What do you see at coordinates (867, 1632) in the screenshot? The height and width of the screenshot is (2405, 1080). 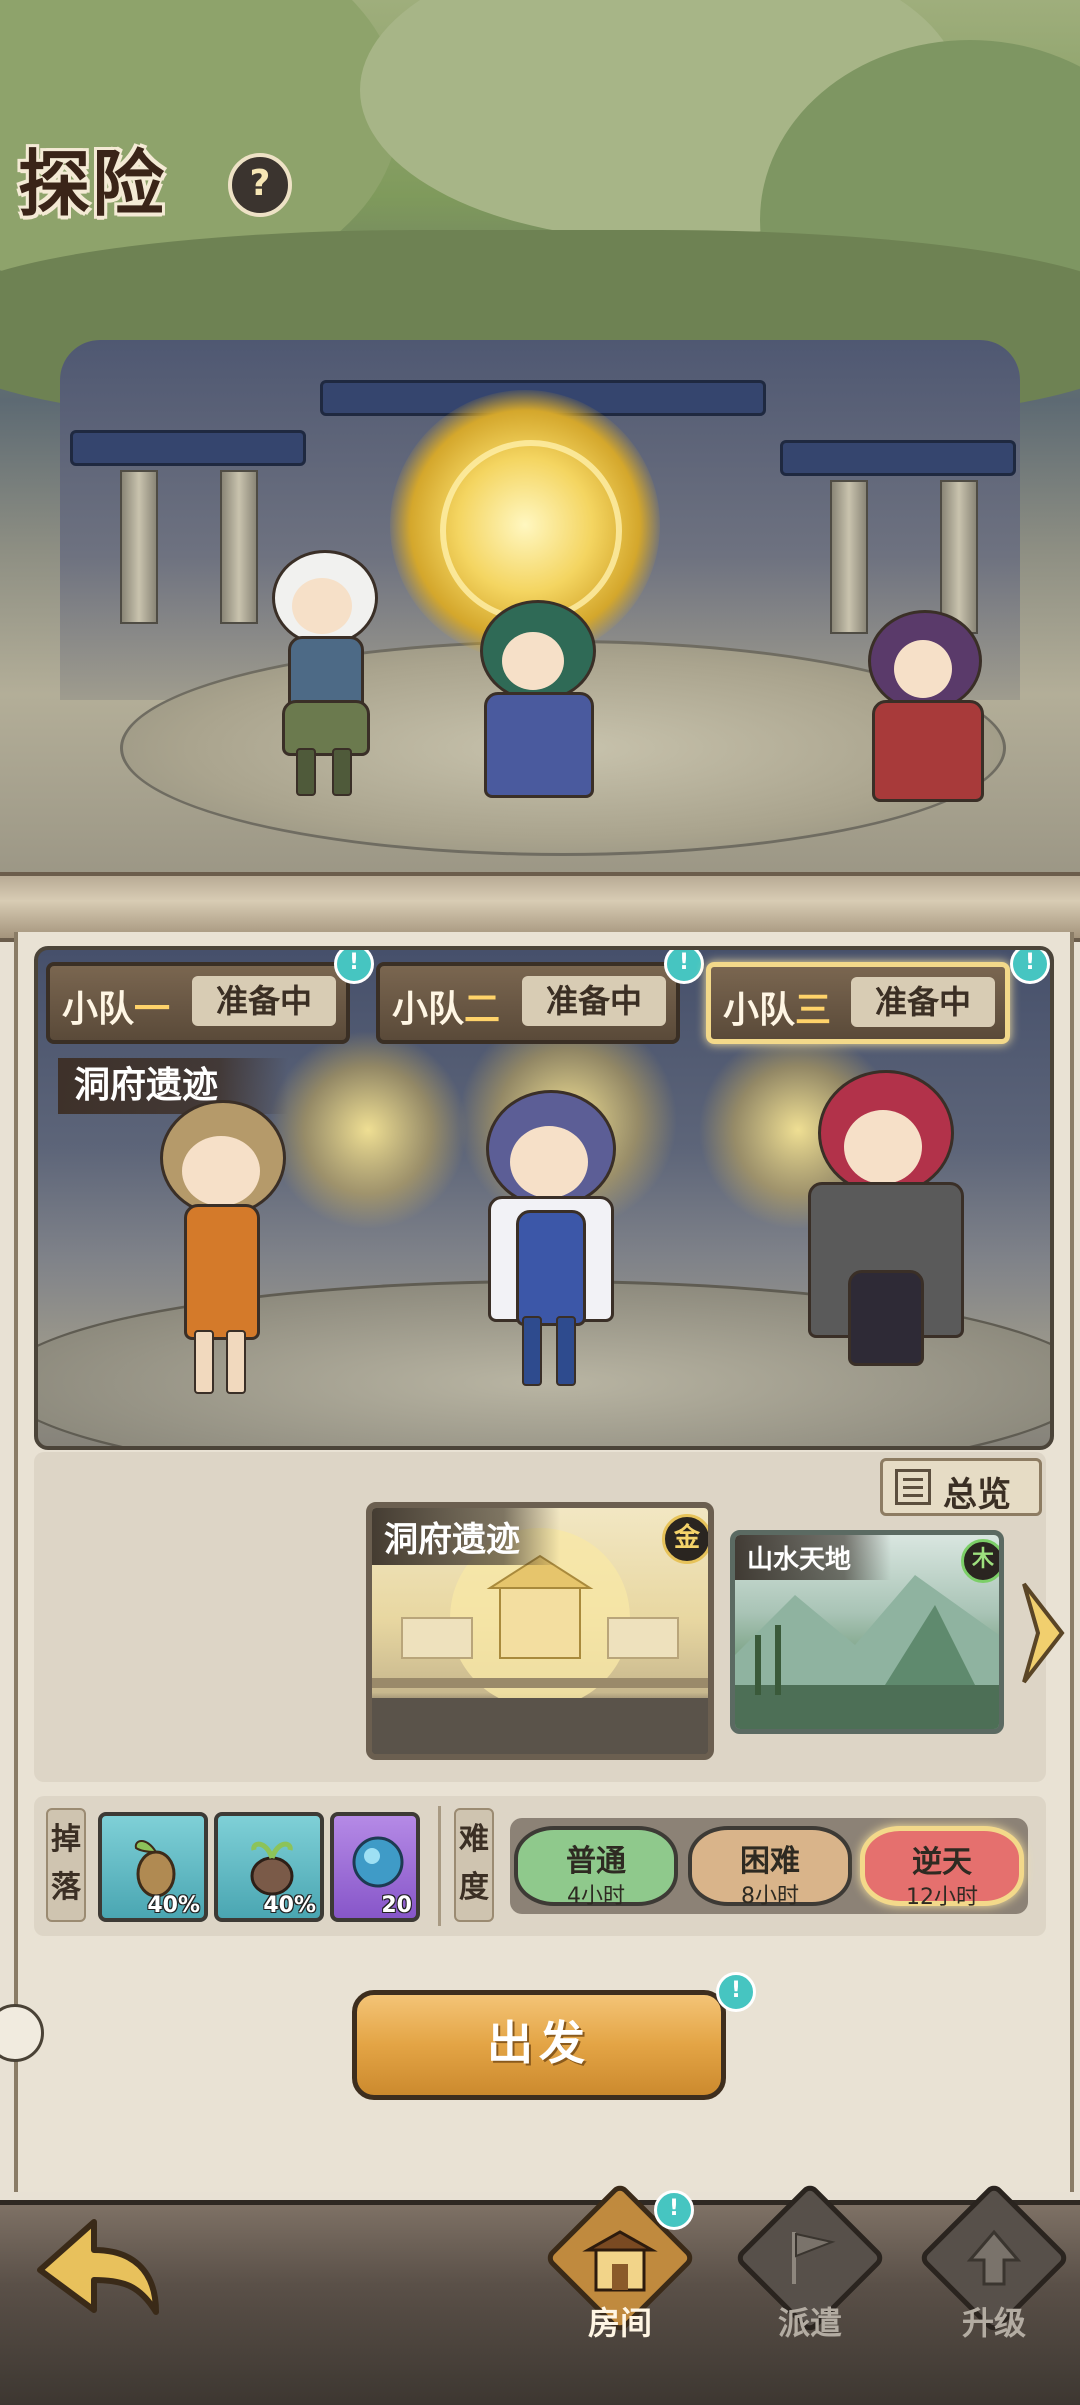 I see `map-card: 山水天地 木` at bounding box center [867, 1632].